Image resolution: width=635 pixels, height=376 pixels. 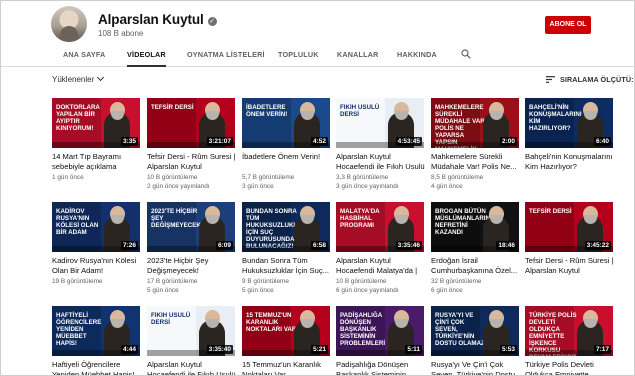 I want to click on thumbnail-text: İBADETLERE ÖNEM VERİN!, so click(x=267, y=111).